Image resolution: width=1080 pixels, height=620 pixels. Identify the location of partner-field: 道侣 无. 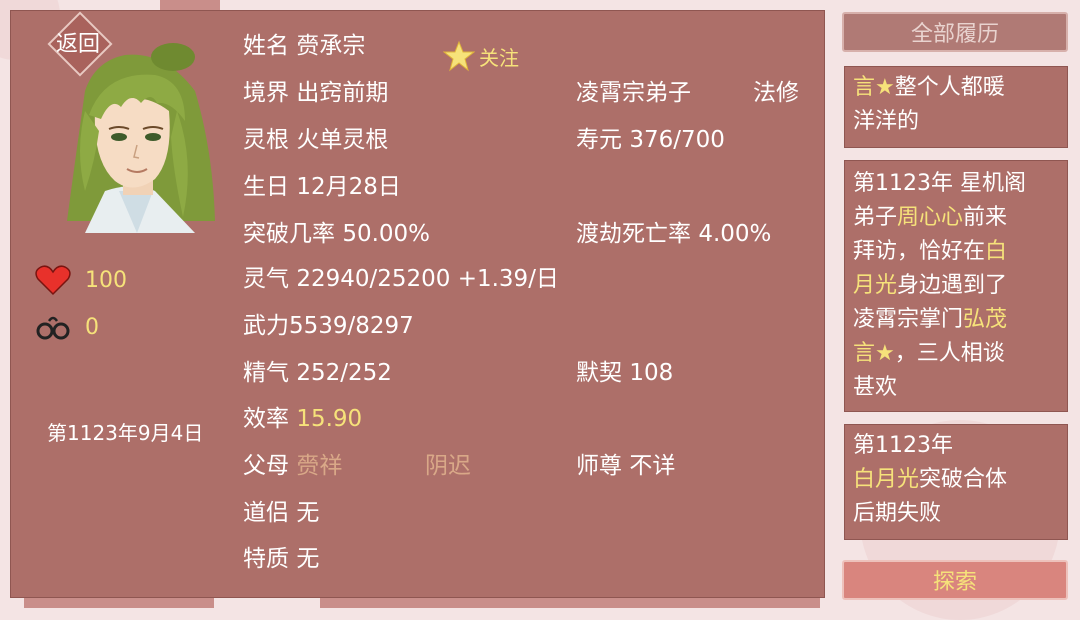
(281, 513).